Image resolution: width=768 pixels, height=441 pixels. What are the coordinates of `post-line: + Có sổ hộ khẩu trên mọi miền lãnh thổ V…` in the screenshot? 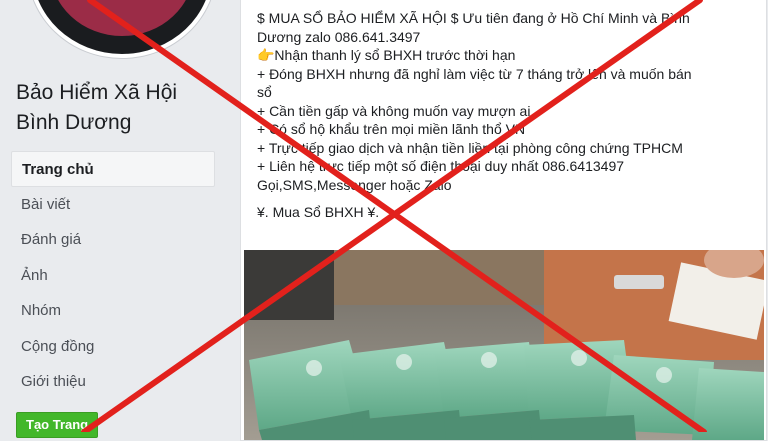 It's located at (391, 129).